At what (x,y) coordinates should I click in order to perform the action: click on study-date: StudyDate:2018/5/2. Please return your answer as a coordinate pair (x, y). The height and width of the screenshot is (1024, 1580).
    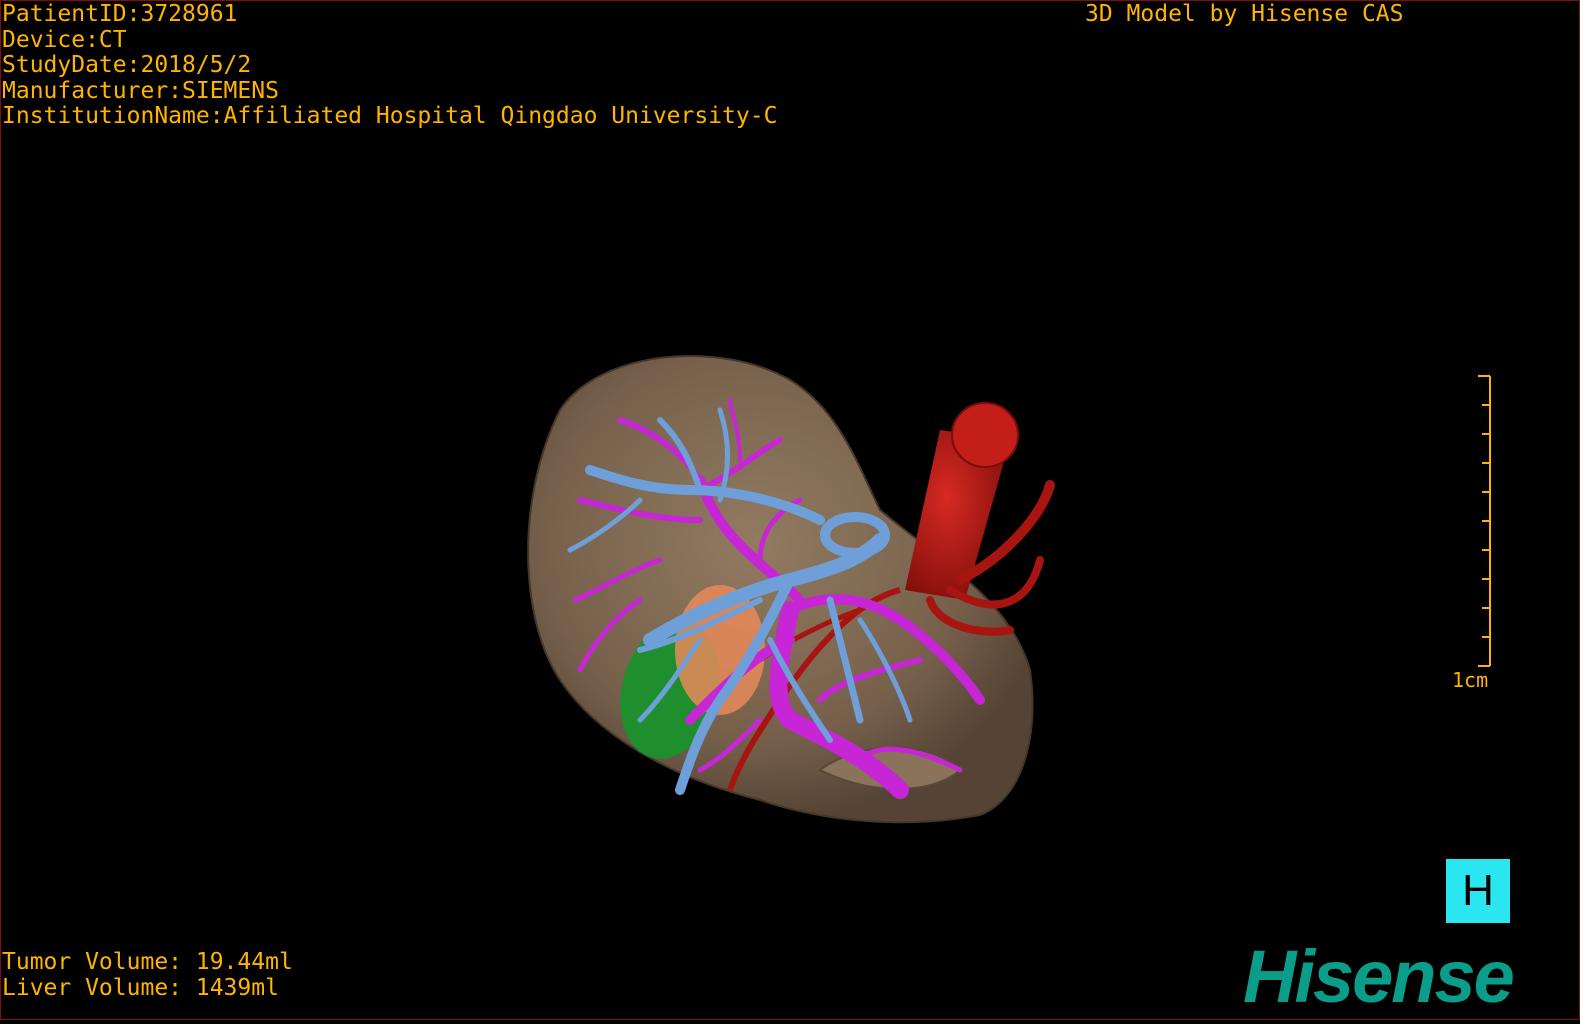
    Looking at the image, I should click on (127, 65).